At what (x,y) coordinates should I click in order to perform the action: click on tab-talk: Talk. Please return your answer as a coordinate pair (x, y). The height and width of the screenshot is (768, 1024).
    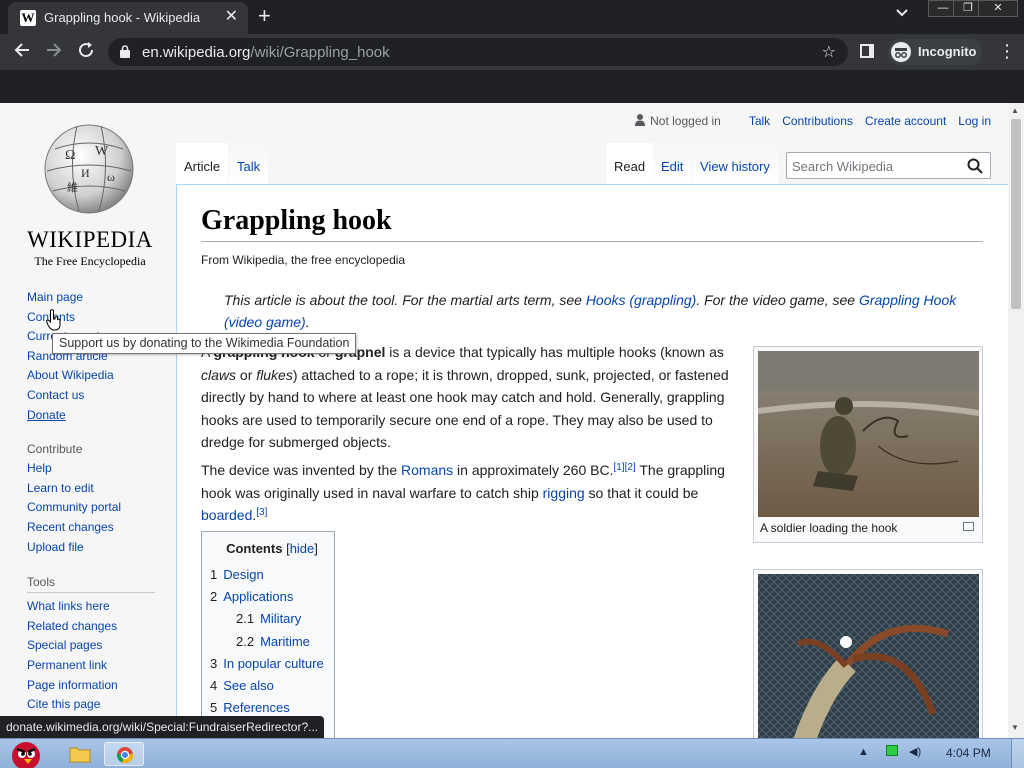
    Looking at the image, I should click on (249, 163).